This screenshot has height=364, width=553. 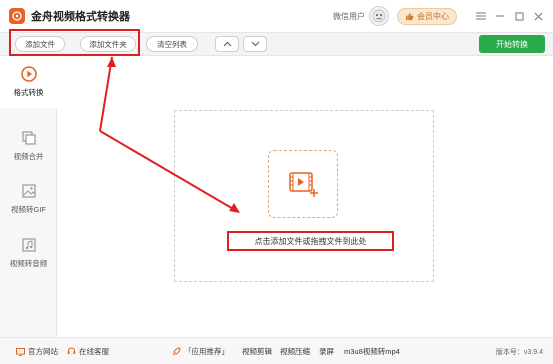 What do you see at coordinates (512, 44) in the screenshot?
I see `start-convert-button: 开始转换` at bounding box center [512, 44].